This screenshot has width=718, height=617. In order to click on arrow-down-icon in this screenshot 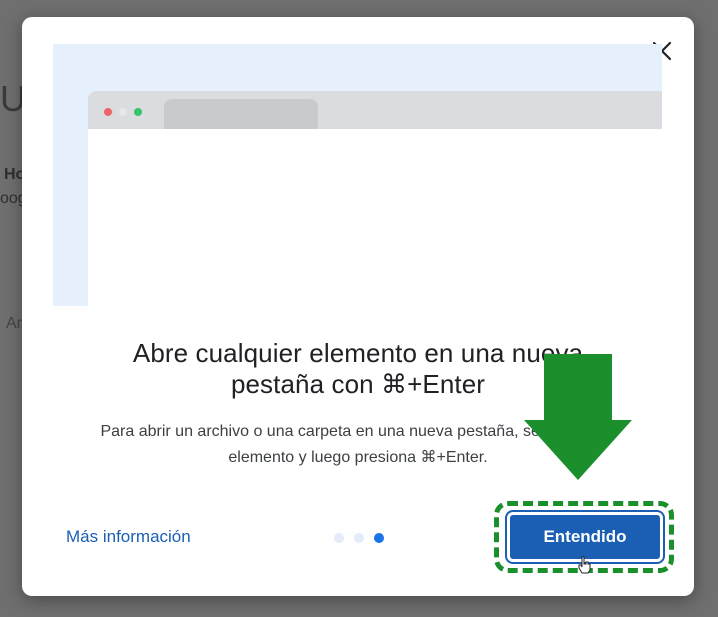, I will do `click(578, 417)`.